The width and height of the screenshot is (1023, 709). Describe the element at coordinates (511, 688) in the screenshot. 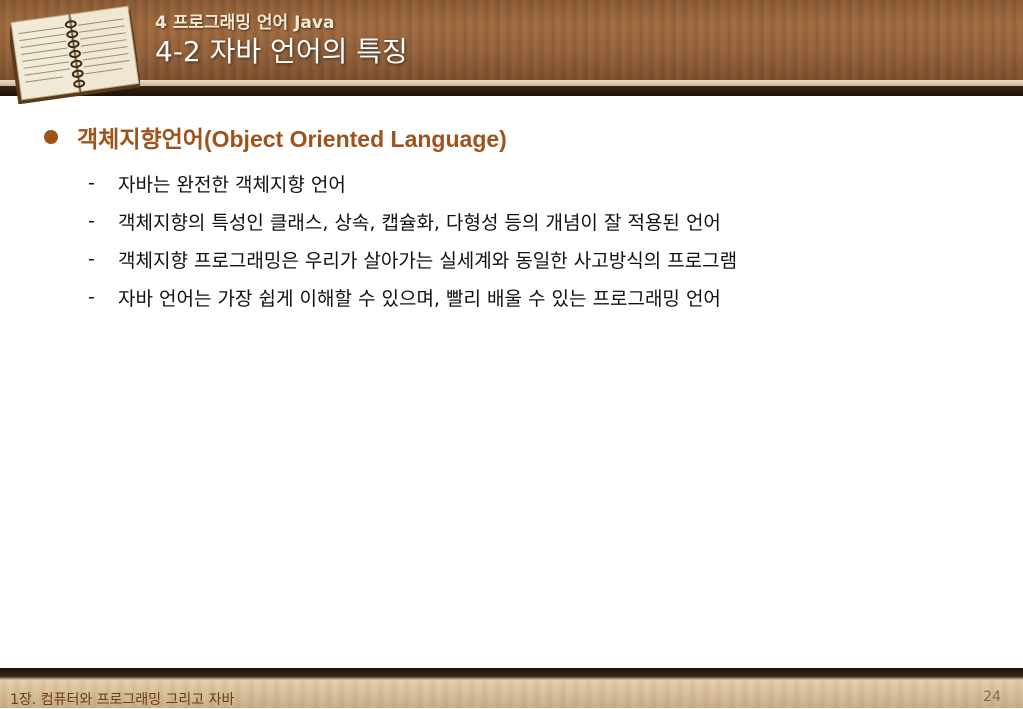

I see `footer-bar: 1장. 컴퓨터와 프로그래밍 그리고 자바 24` at that location.